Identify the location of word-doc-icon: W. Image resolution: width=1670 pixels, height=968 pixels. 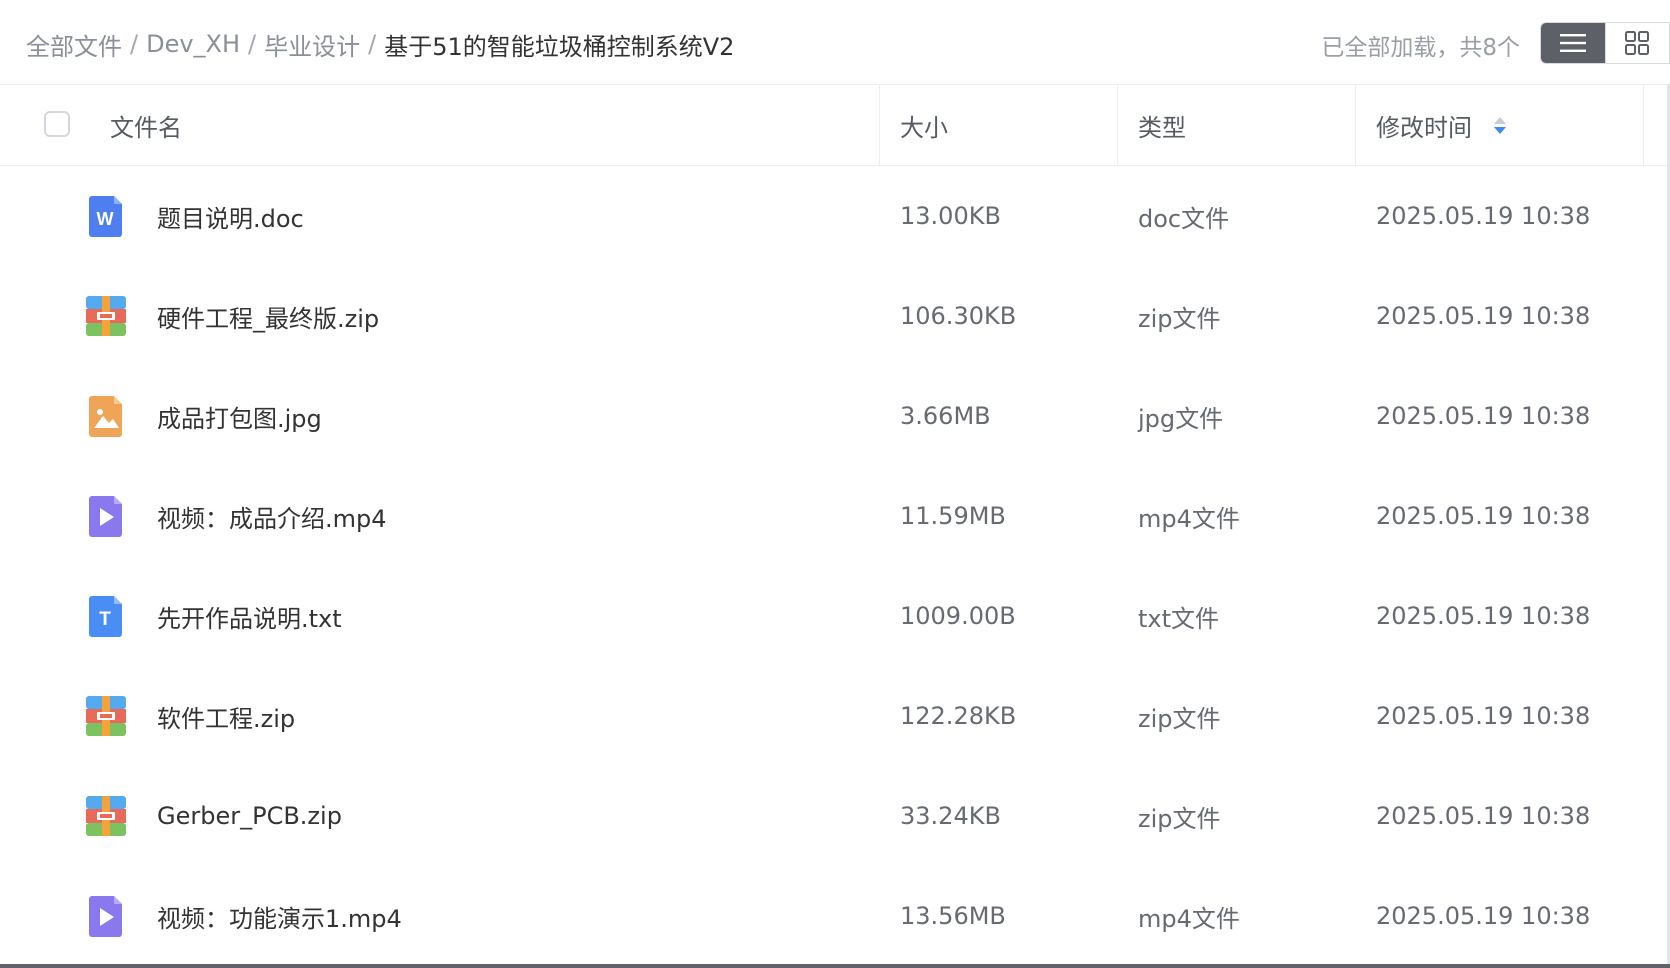
(105, 216).